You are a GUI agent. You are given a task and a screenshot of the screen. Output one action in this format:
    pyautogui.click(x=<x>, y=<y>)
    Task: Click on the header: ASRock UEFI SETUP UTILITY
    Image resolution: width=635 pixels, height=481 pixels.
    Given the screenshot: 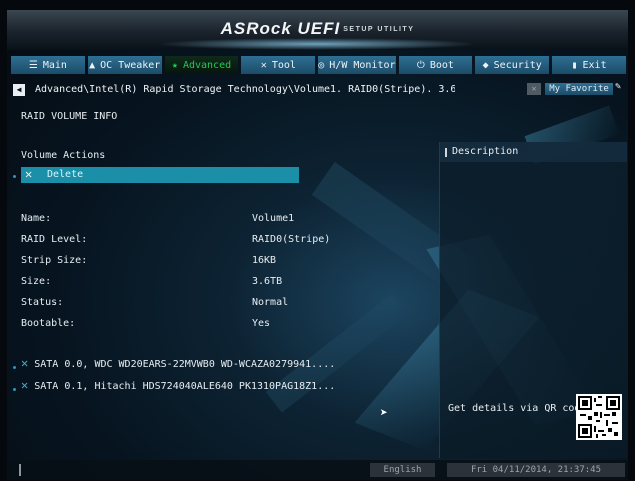 What is the action you would take?
    pyautogui.click(x=317, y=30)
    